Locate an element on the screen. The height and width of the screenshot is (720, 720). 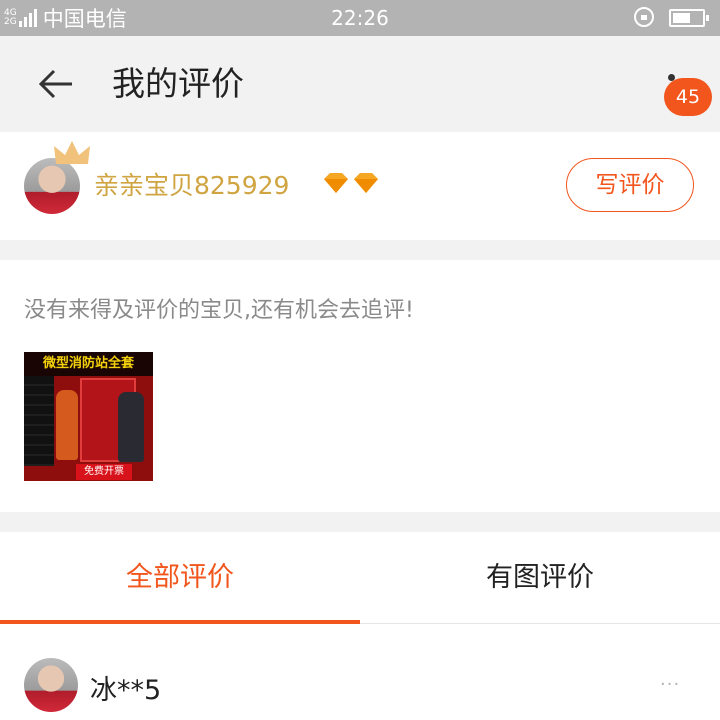
tab-all-reviews: 全部评价 is located at coordinates (180, 578).